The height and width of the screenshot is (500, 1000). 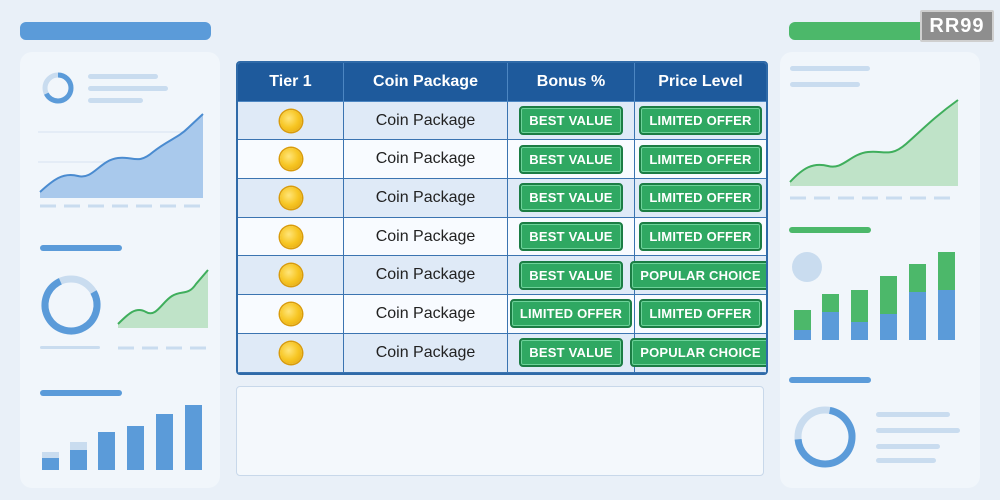 I want to click on bonus-cell: LIMITED OFFER, so click(x=571, y=314).